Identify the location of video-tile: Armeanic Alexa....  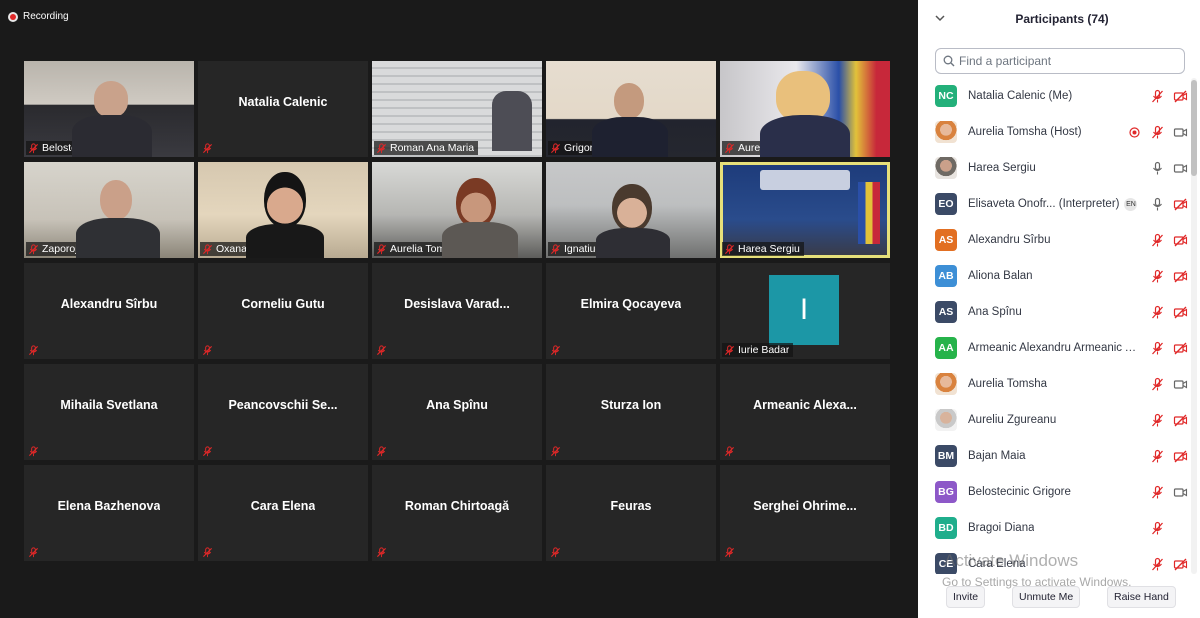
(805, 412).